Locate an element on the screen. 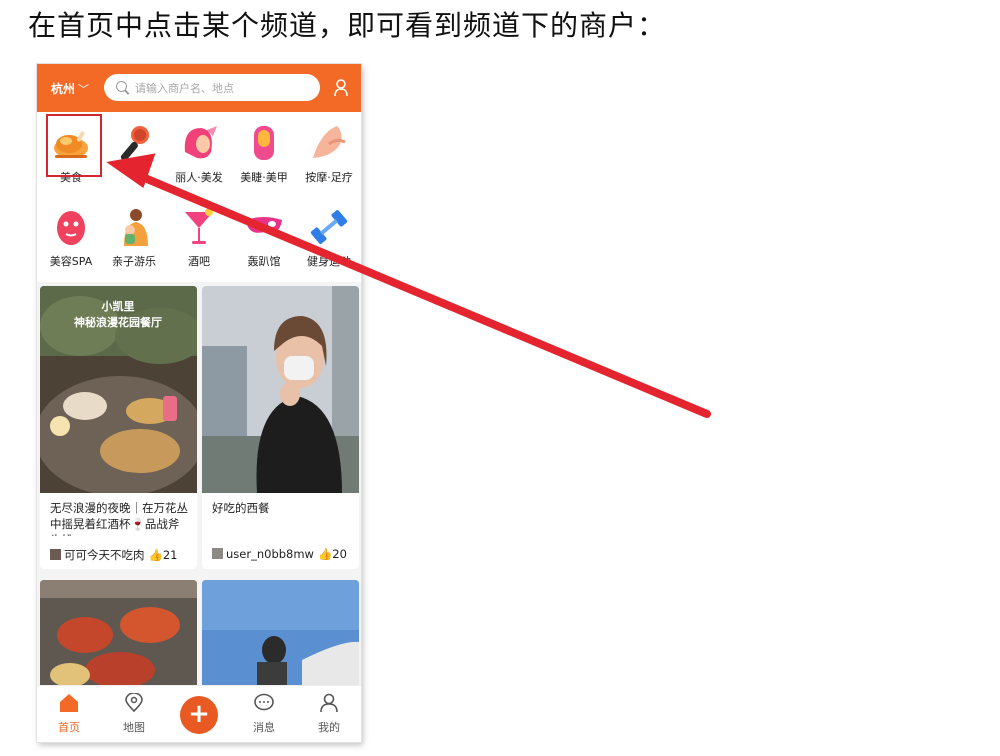 Image resolution: width=1000 pixels, height=756 pixels. city-selector: 杭州 ﹀ is located at coordinates (70, 88).